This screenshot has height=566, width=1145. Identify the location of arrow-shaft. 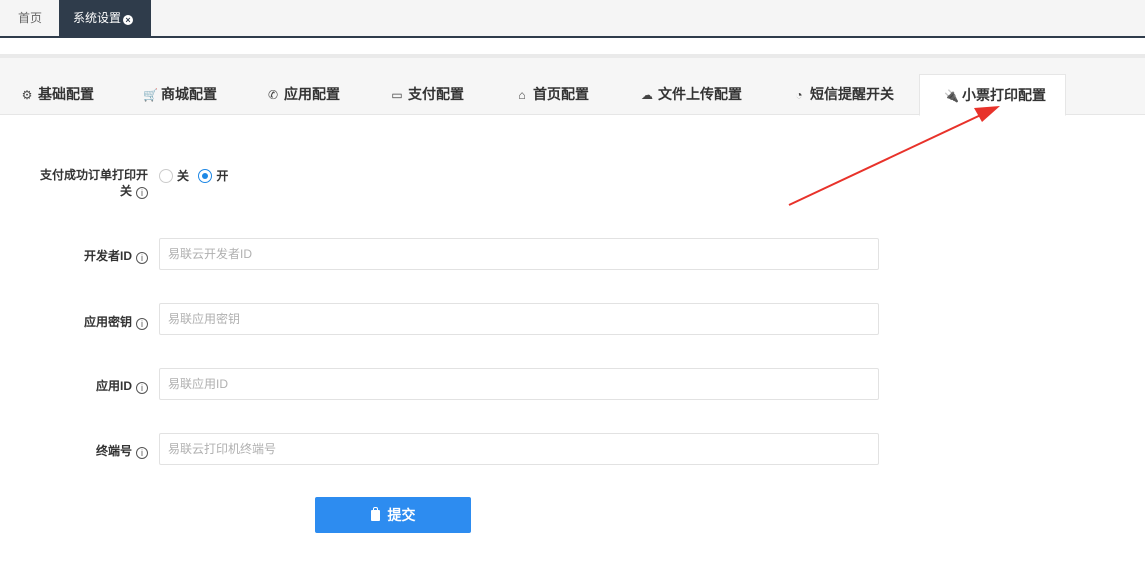
(887, 159).